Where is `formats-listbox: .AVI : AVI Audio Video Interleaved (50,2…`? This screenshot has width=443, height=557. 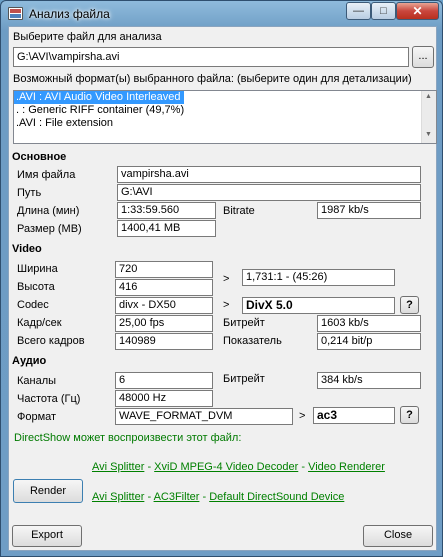
formats-listbox: .AVI : AVI Audio Video Interleaved (50,2… is located at coordinates (225, 117).